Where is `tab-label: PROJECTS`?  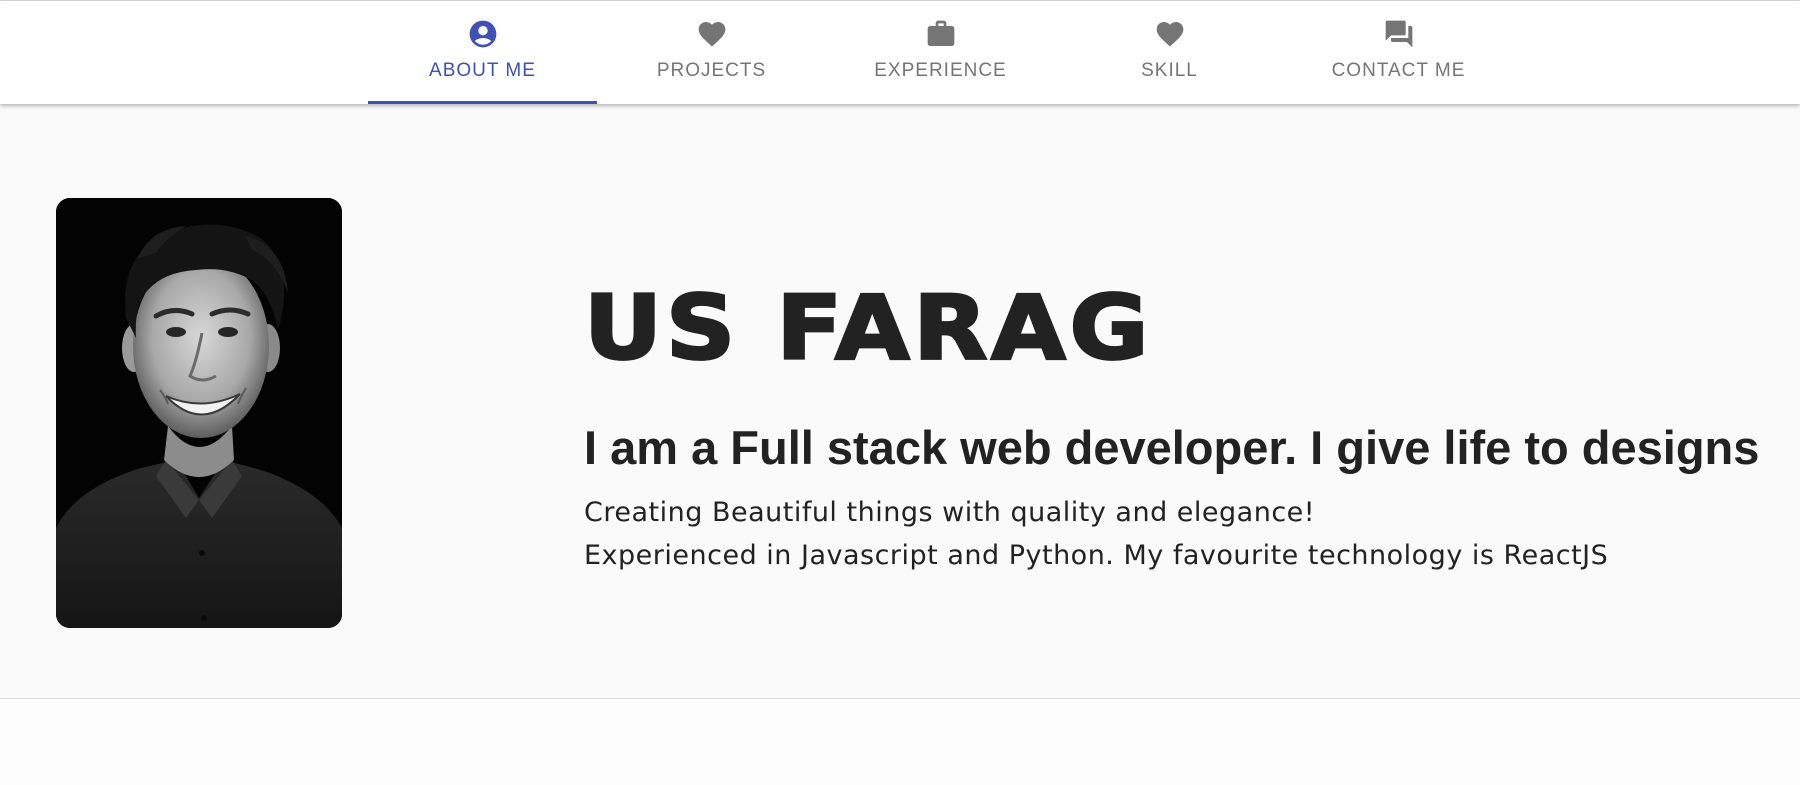
tab-label: PROJECTS is located at coordinates (711, 70).